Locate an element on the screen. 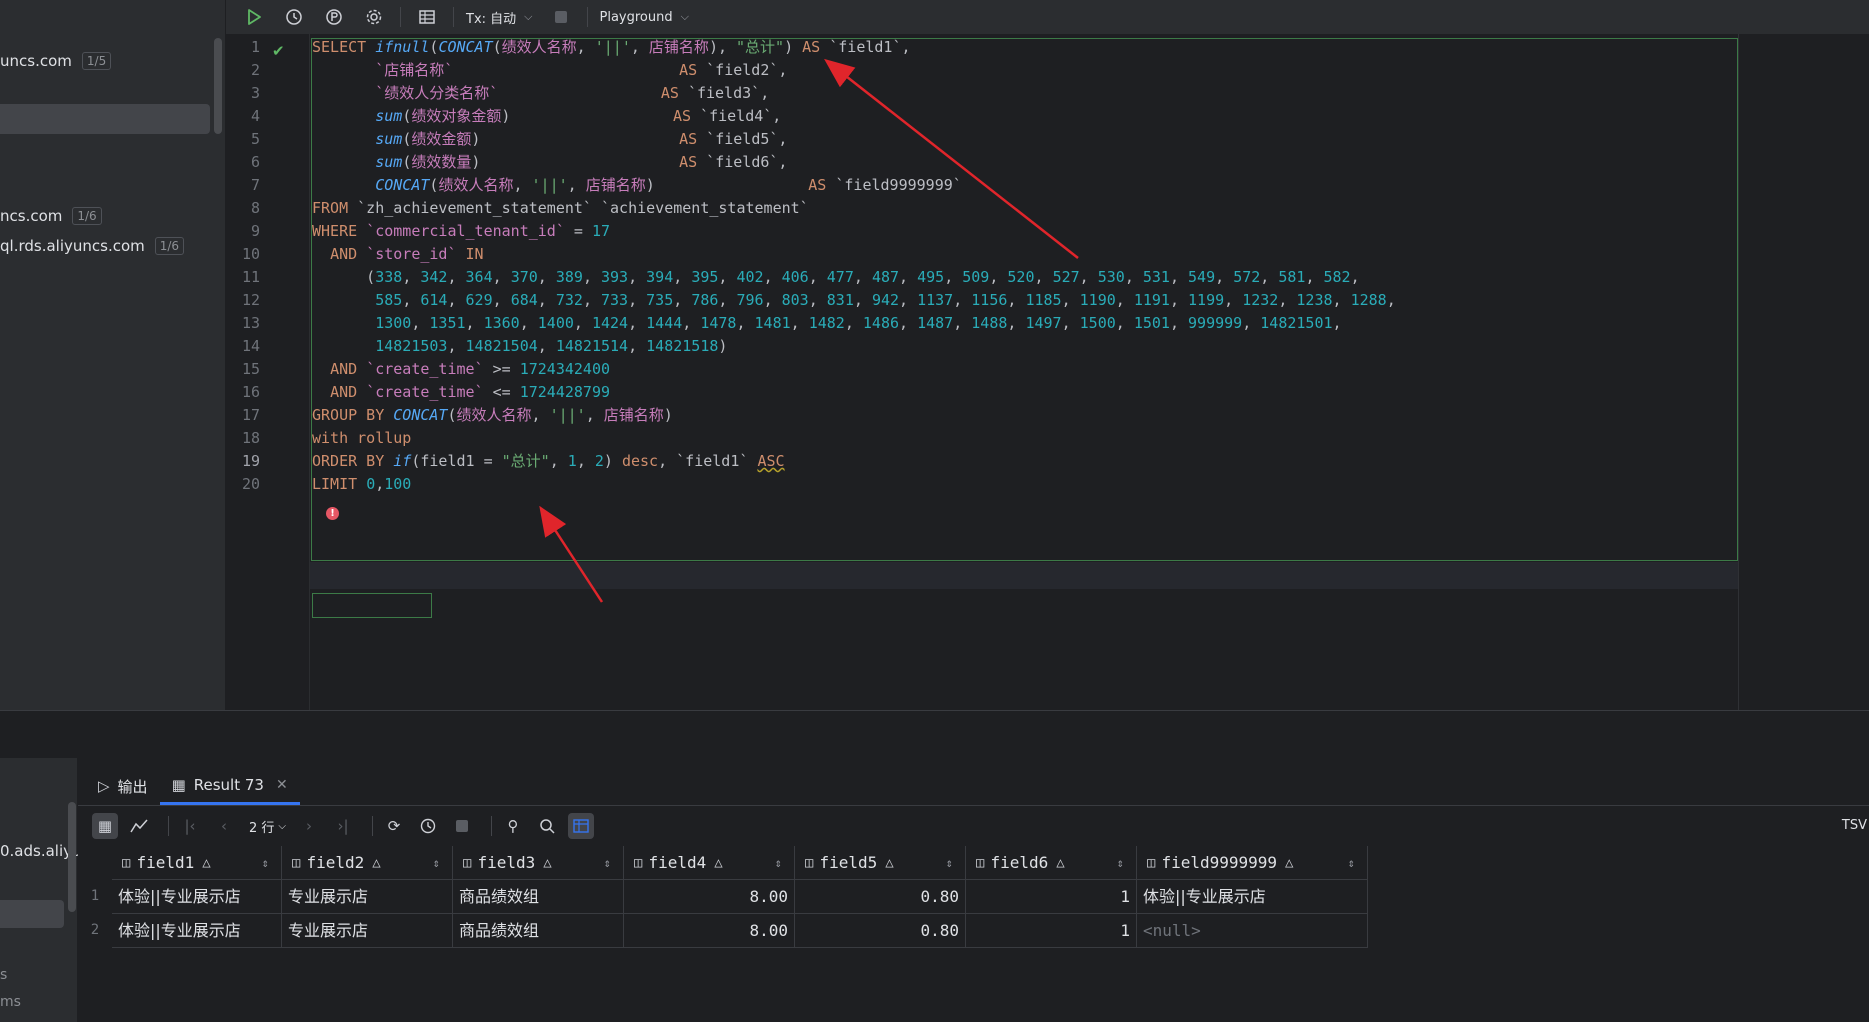  tab-label: 输出 is located at coordinates (132, 786).